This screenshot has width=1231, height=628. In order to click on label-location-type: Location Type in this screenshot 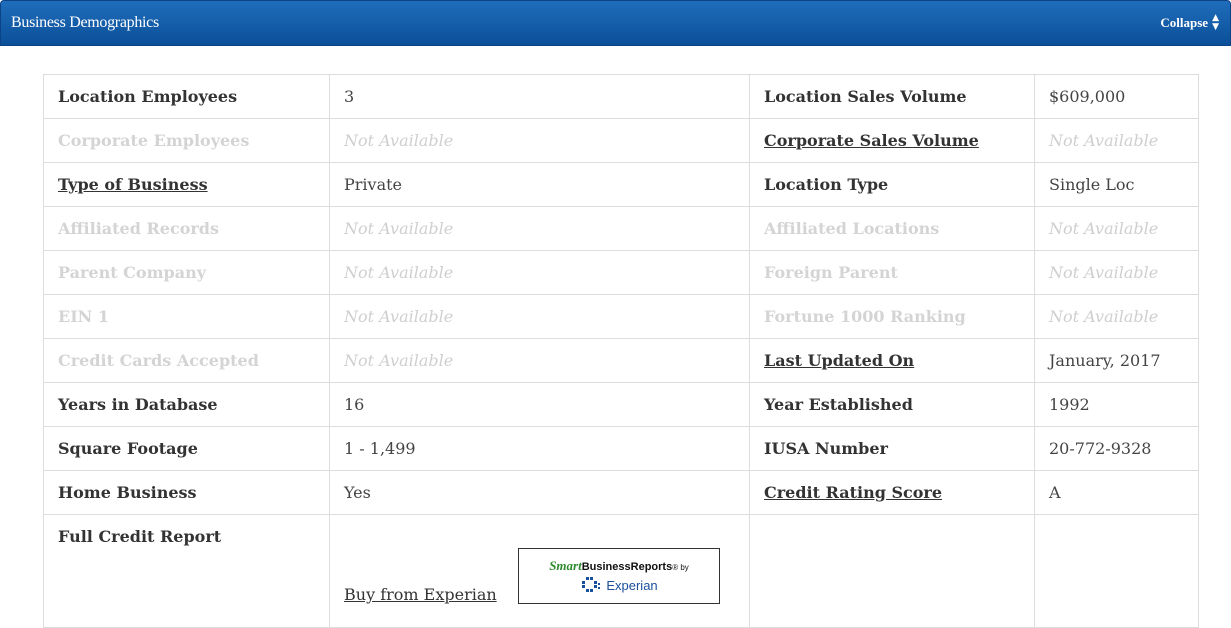, I will do `click(892, 184)`.